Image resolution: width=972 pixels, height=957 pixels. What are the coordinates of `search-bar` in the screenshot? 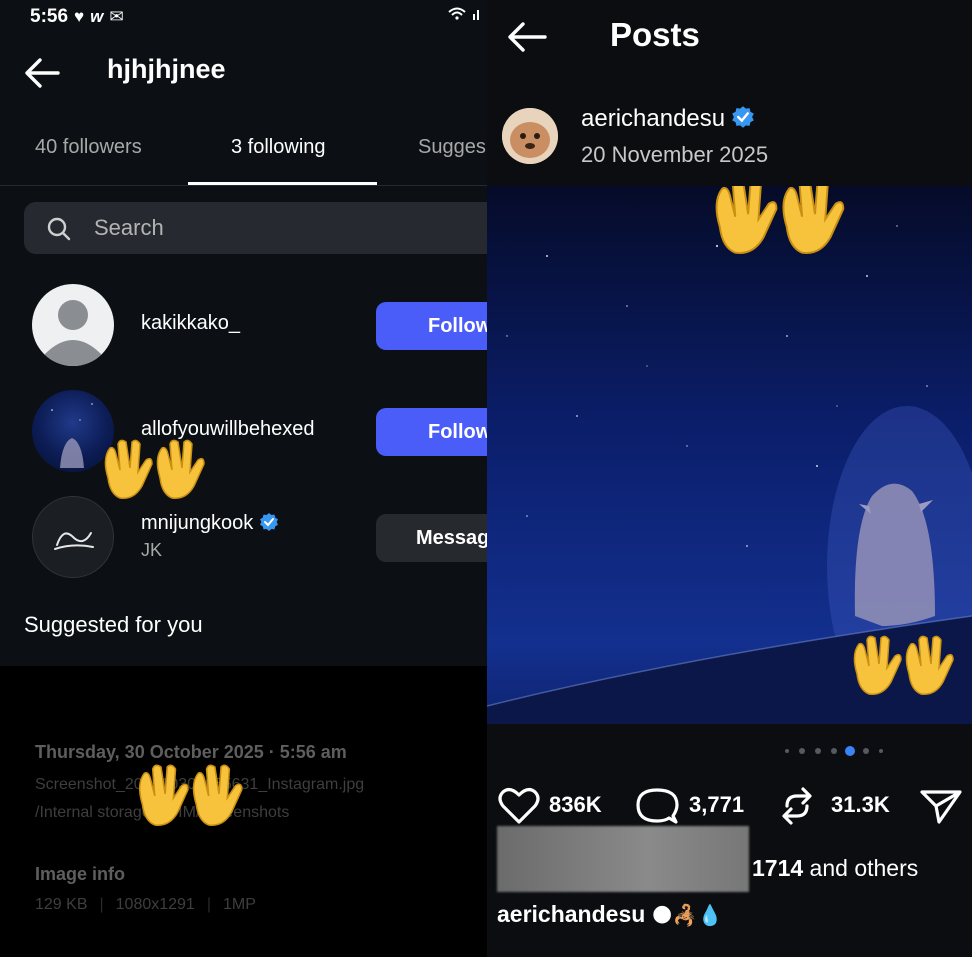 It's located at (255, 228).